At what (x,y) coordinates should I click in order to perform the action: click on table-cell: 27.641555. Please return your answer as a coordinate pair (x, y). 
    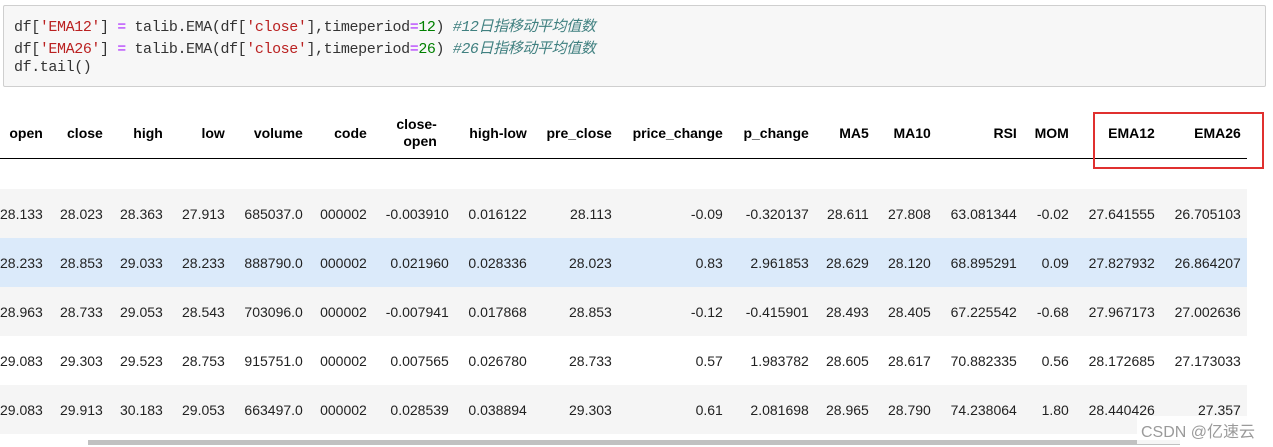
    Looking at the image, I should click on (1117, 213).